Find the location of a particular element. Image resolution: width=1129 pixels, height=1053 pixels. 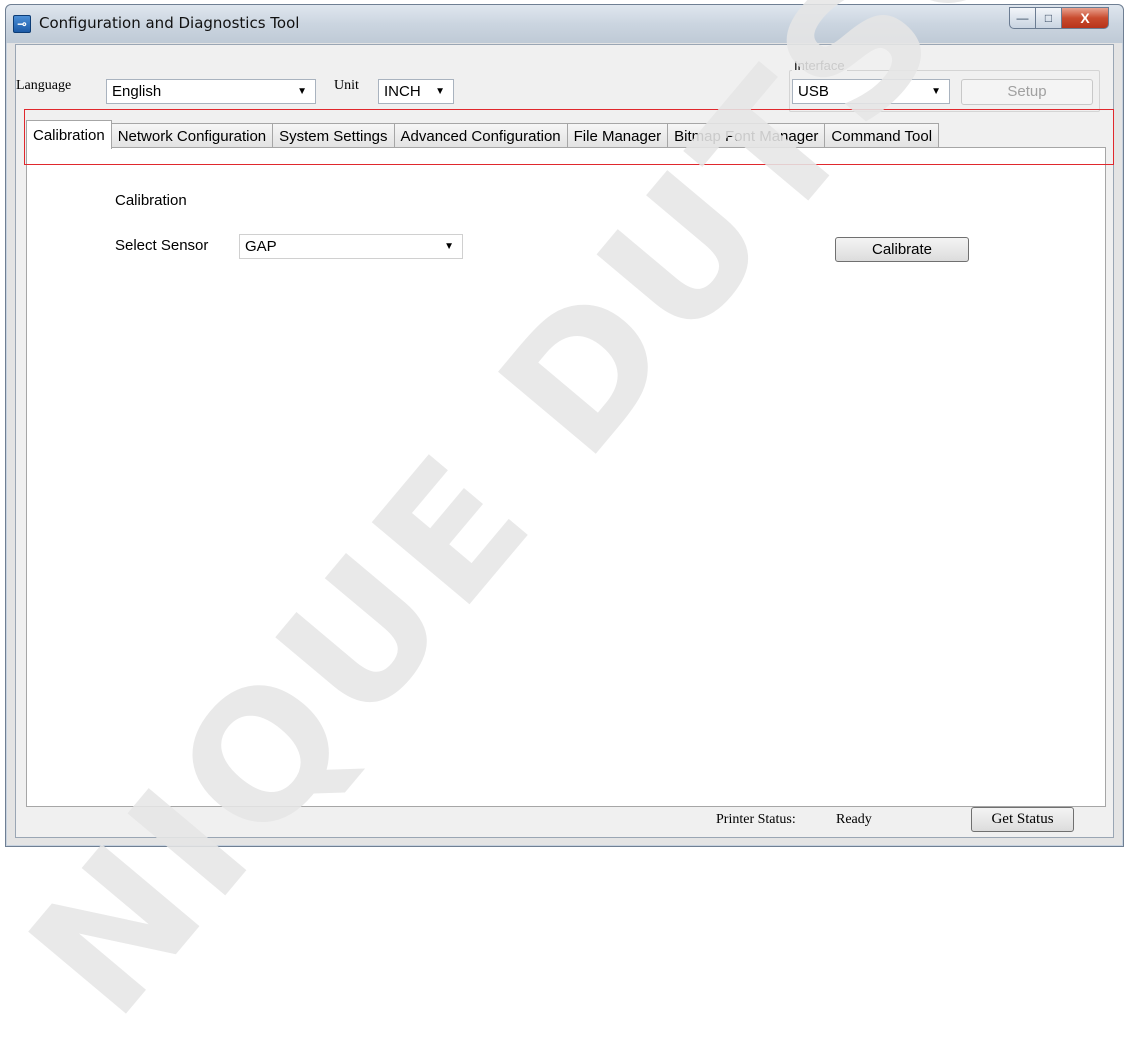

window-title: Configuration and Diagnostics Tool is located at coordinates (169, 23).